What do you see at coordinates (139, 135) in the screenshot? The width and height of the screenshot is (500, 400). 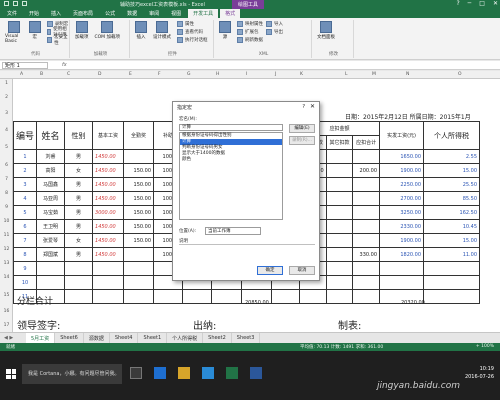 I see `header-full: 全勤奖` at bounding box center [139, 135].